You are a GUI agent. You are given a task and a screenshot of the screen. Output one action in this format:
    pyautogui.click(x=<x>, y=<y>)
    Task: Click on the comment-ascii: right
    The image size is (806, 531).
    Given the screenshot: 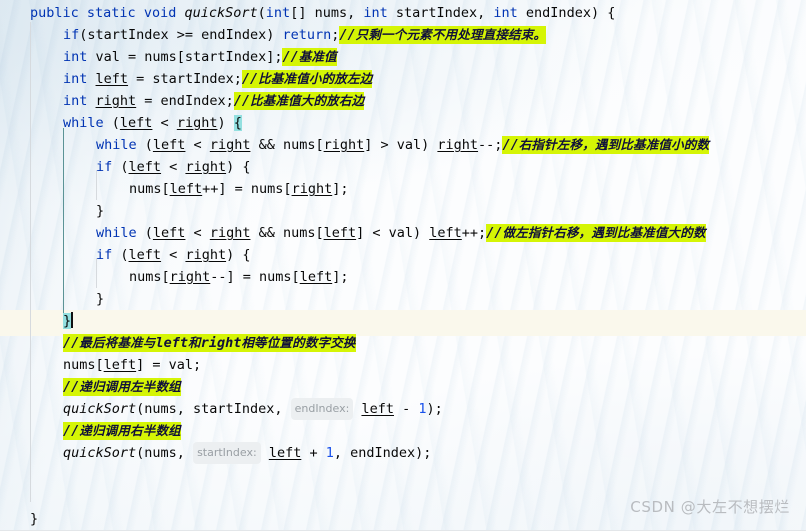 What is the action you would take?
    pyautogui.click(x=221, y=343)
    